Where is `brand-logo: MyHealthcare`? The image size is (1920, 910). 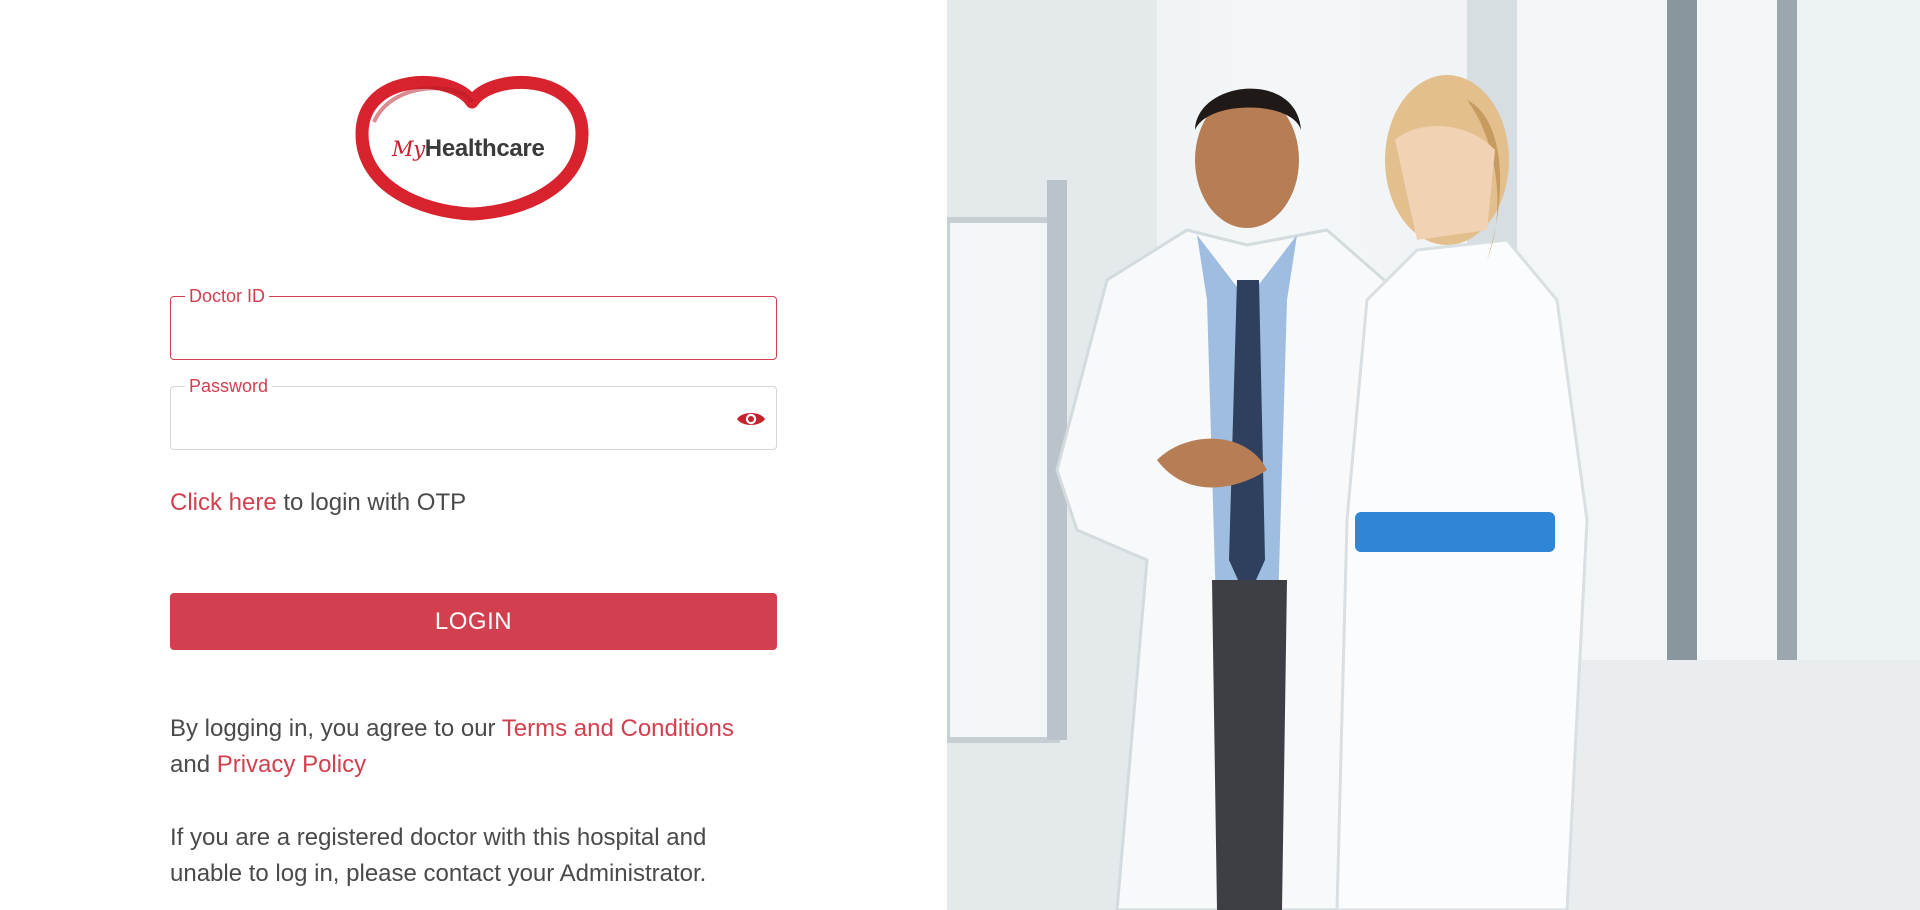 brand-logo: MyHealthcare is located at coordinates (472, 147).